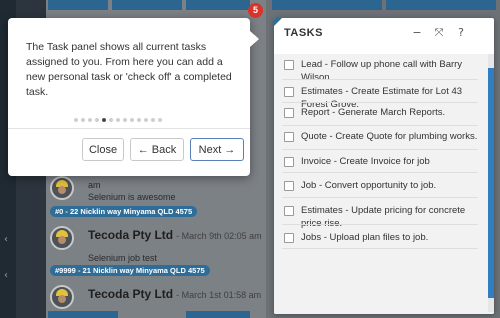  I want to click on feed-time: - March 9th 02:05 am, so click(219, 236).